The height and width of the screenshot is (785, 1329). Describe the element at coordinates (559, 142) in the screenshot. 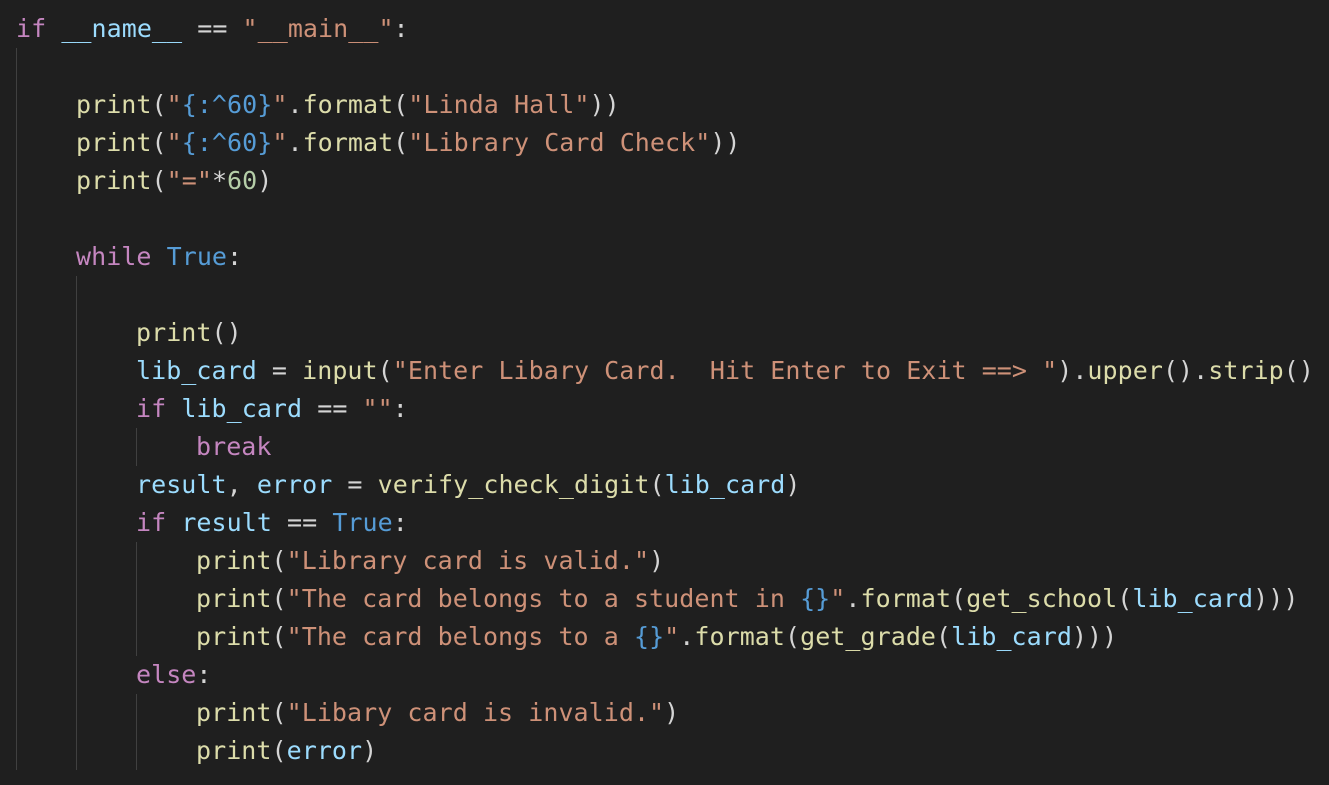

I see `code-token: "Library Card Check"` at that location.